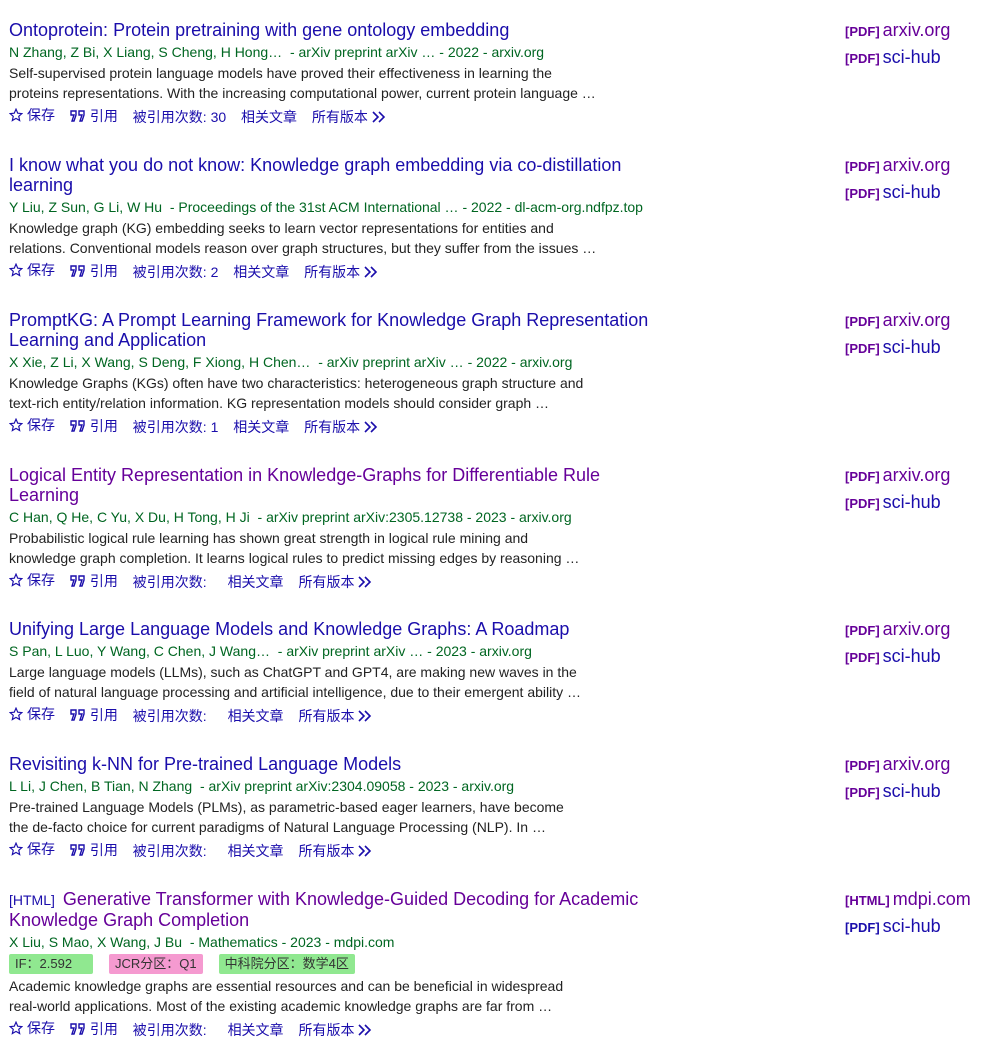  What do you see at coordinates (168, 942) in the screenshot?
I see `author-link: J Bu` at bounding box center [168, 942].